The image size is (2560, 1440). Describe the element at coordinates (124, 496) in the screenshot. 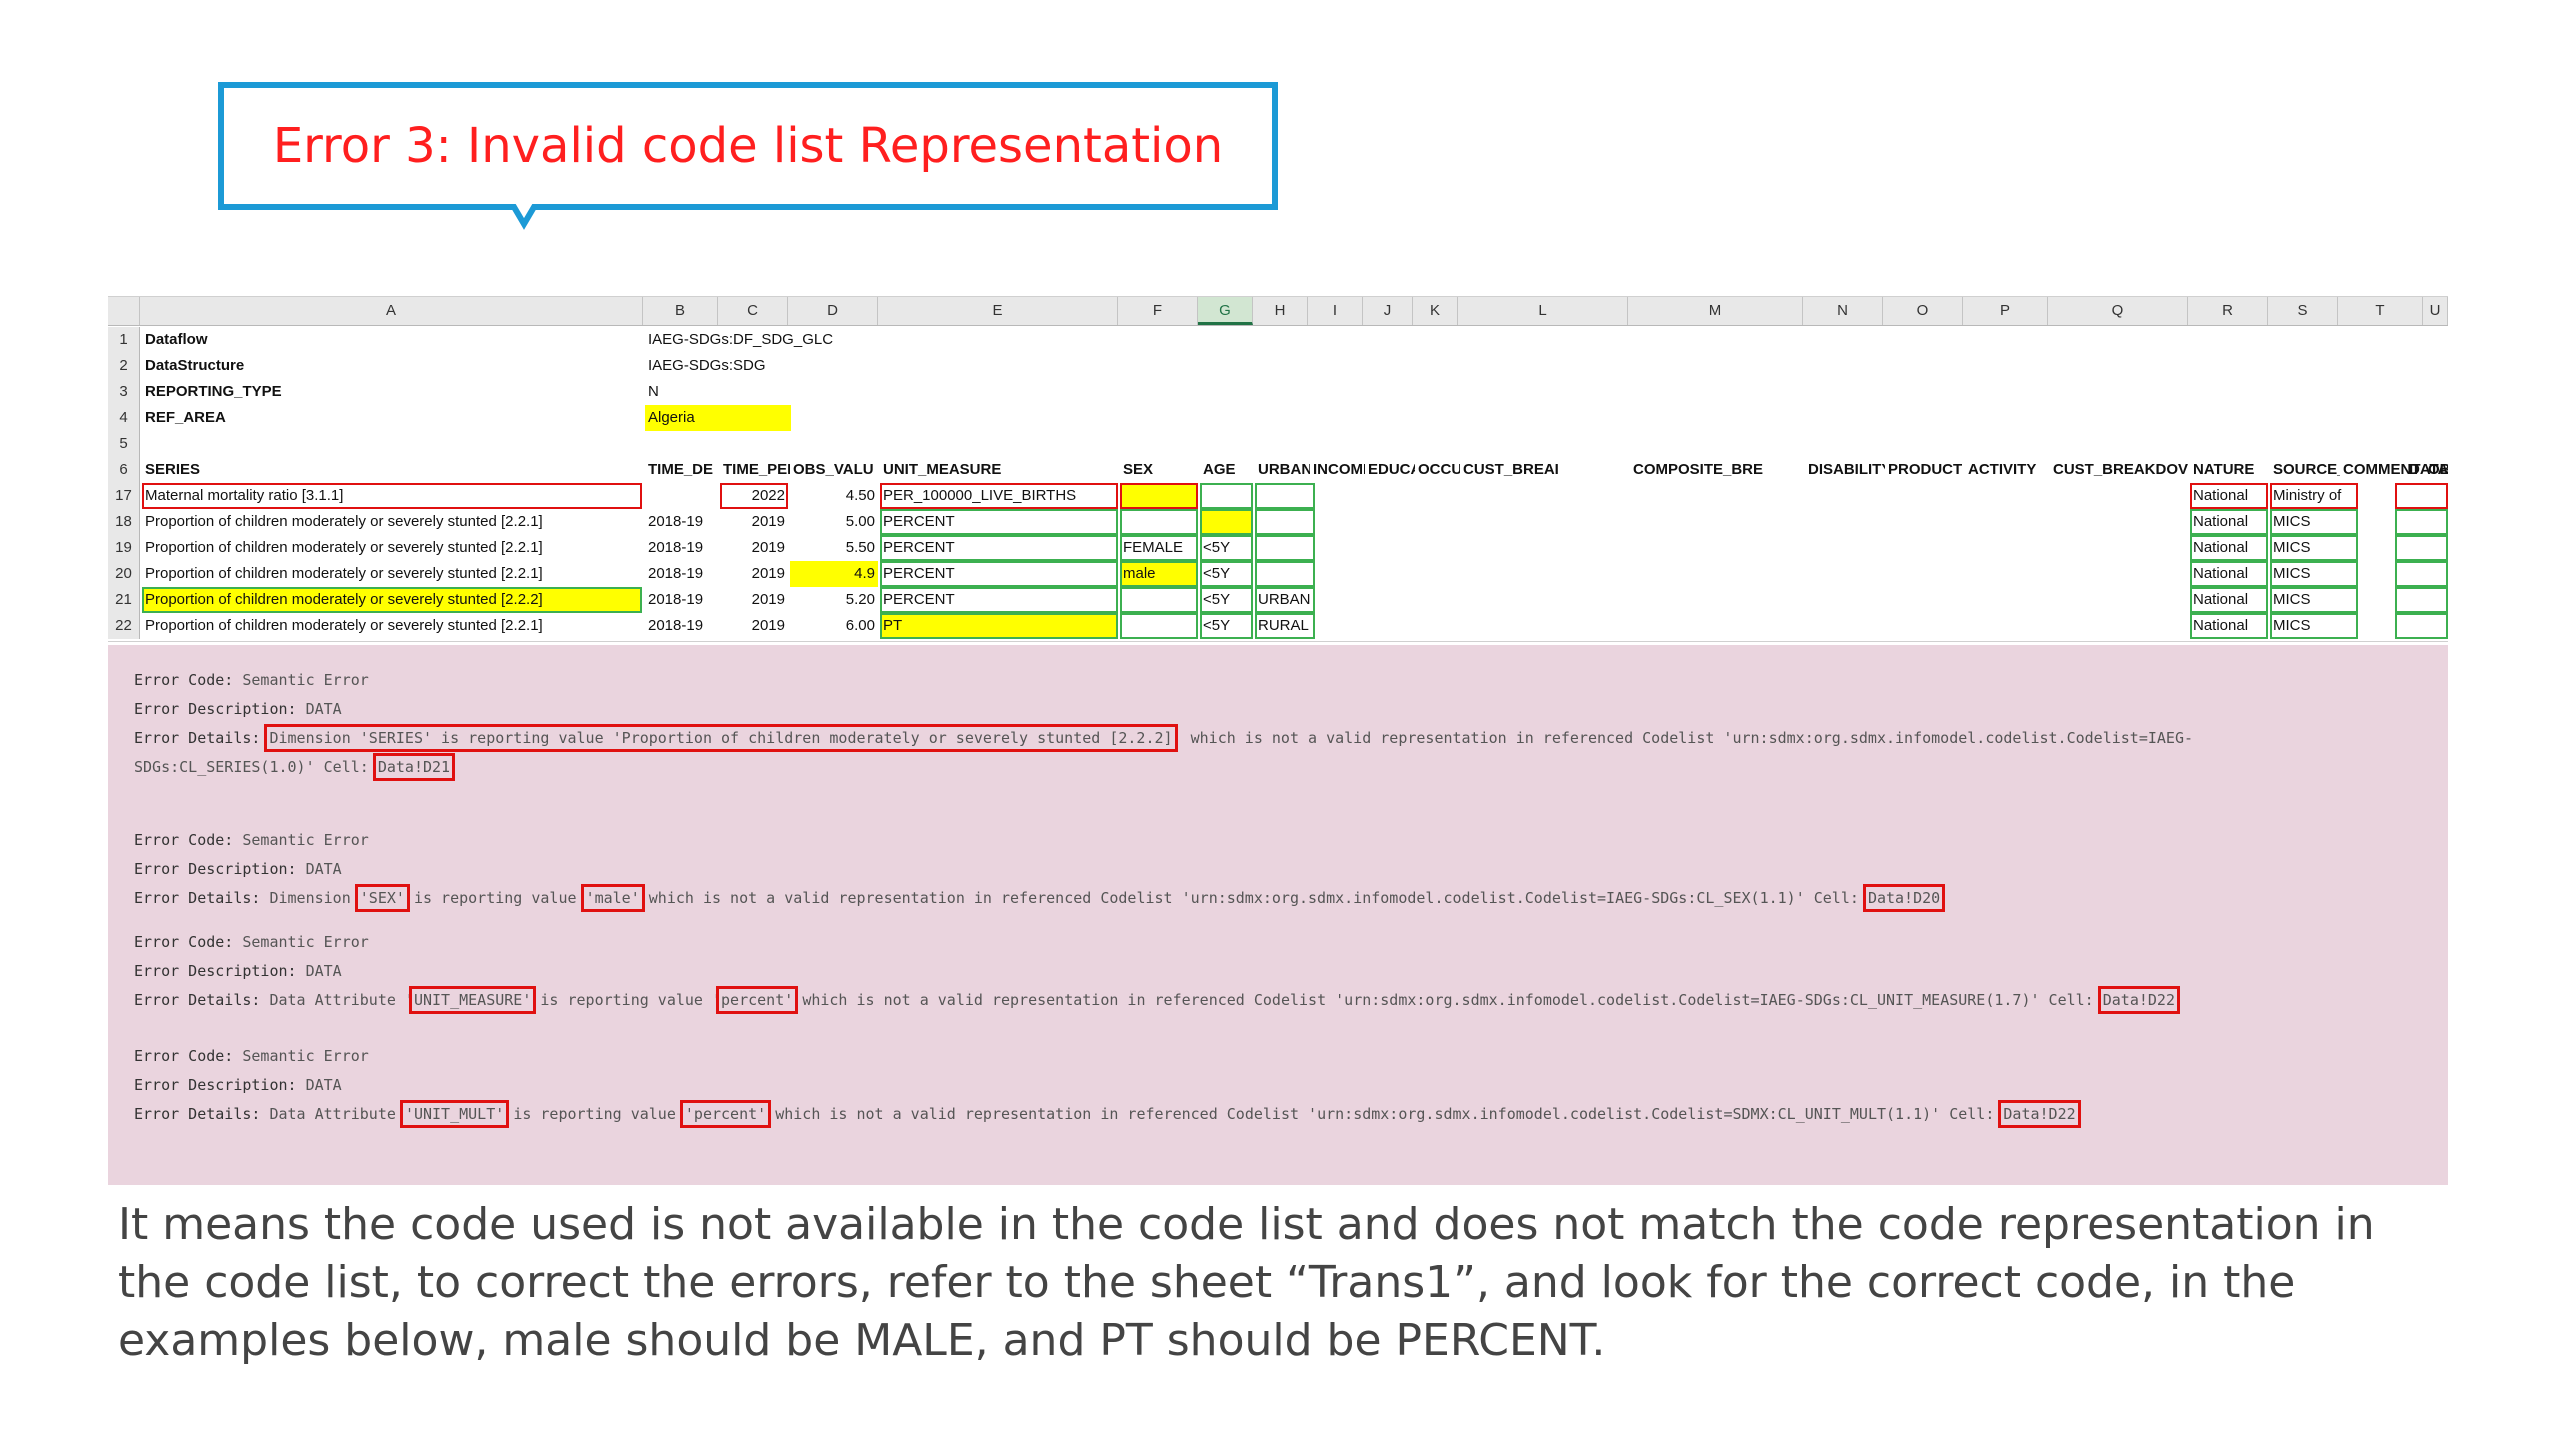

I see `row-header-17: 17` at that location.